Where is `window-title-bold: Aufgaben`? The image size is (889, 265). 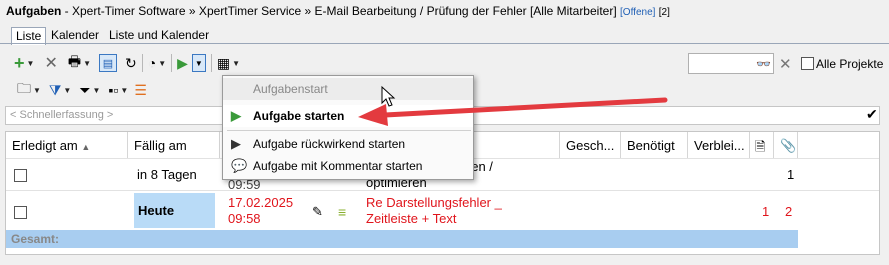 window-title-bold: Aufgaben is located at coordinates (34, 11).